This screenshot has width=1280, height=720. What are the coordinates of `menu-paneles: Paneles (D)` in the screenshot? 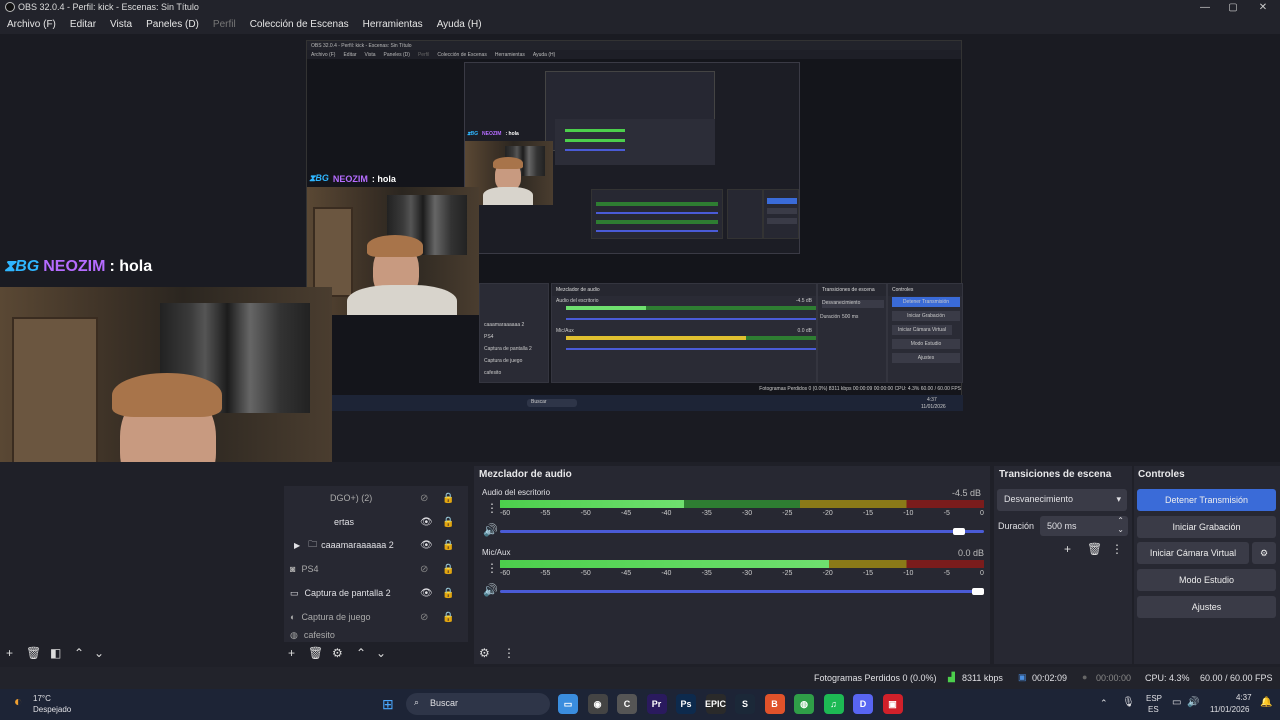 It's located at (172, 24).